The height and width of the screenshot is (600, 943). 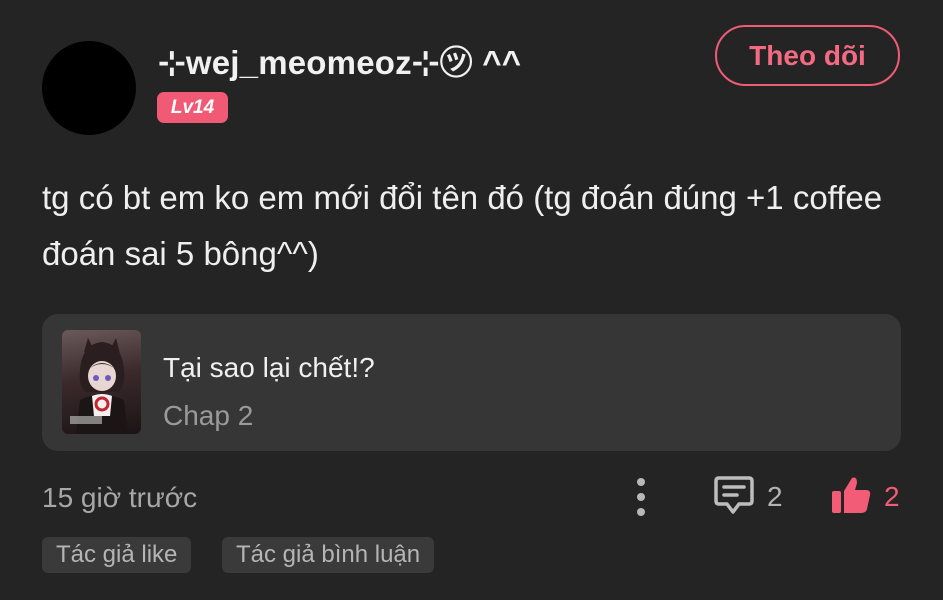 I want to click on more-vertical-icon, so click(x=641, y=497).